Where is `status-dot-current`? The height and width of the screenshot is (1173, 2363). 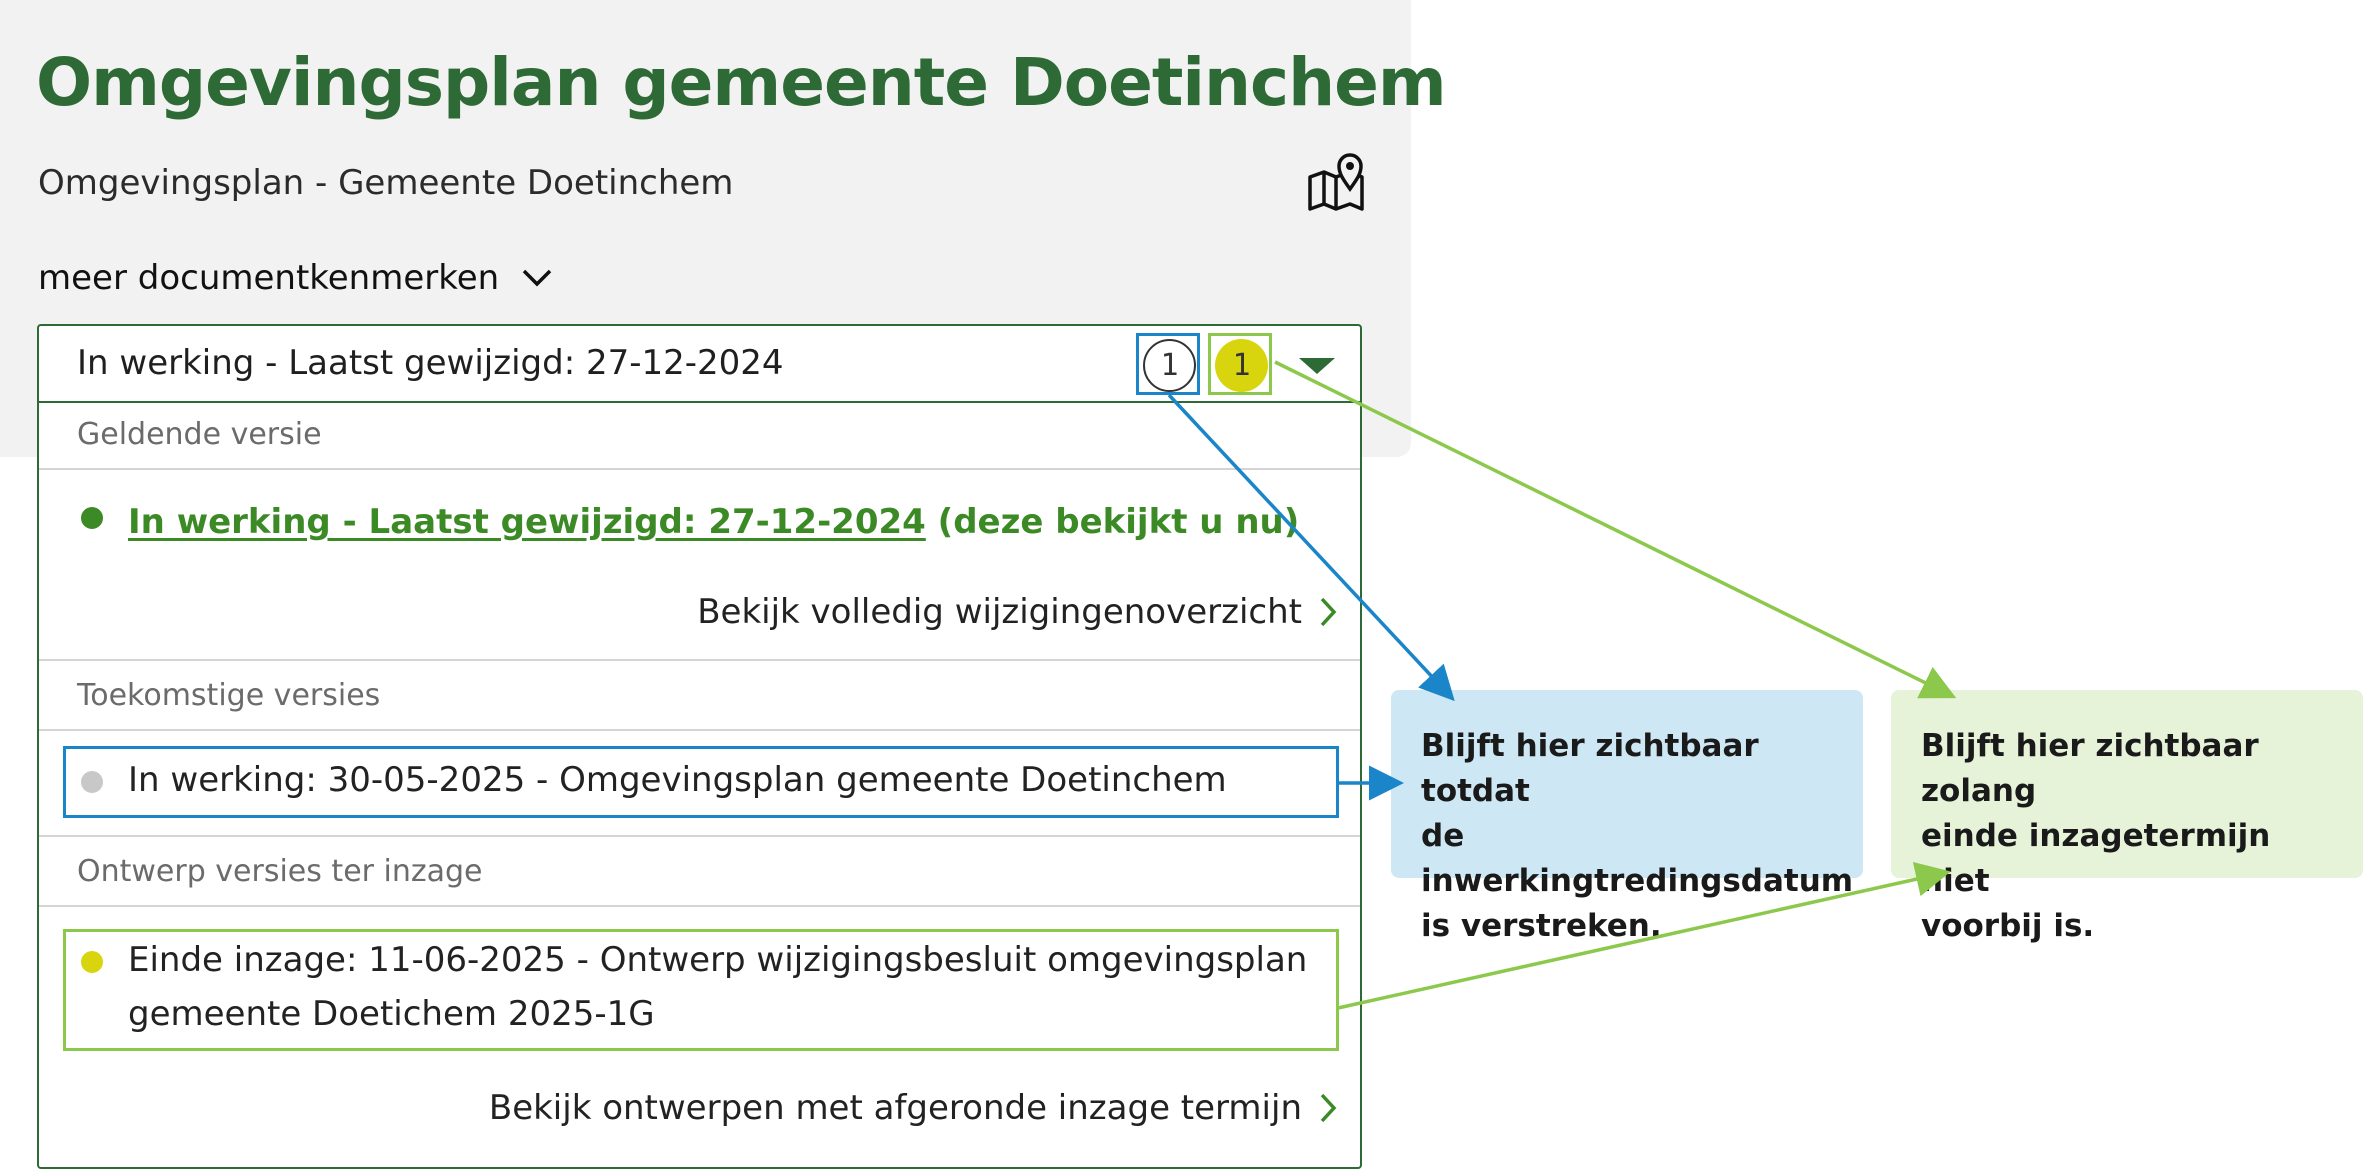
status-dot-current is located at coordinates (92, 518).